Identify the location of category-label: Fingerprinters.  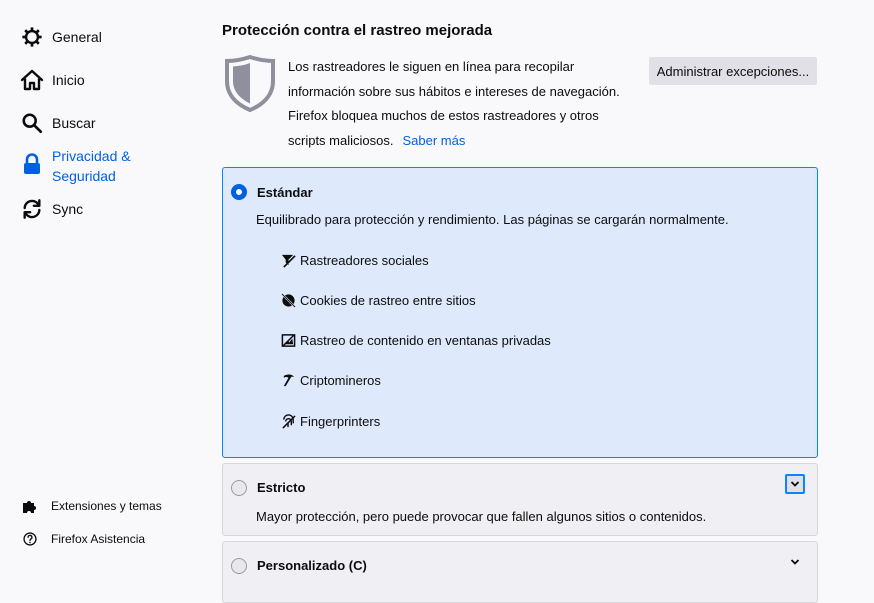
(340, 421).